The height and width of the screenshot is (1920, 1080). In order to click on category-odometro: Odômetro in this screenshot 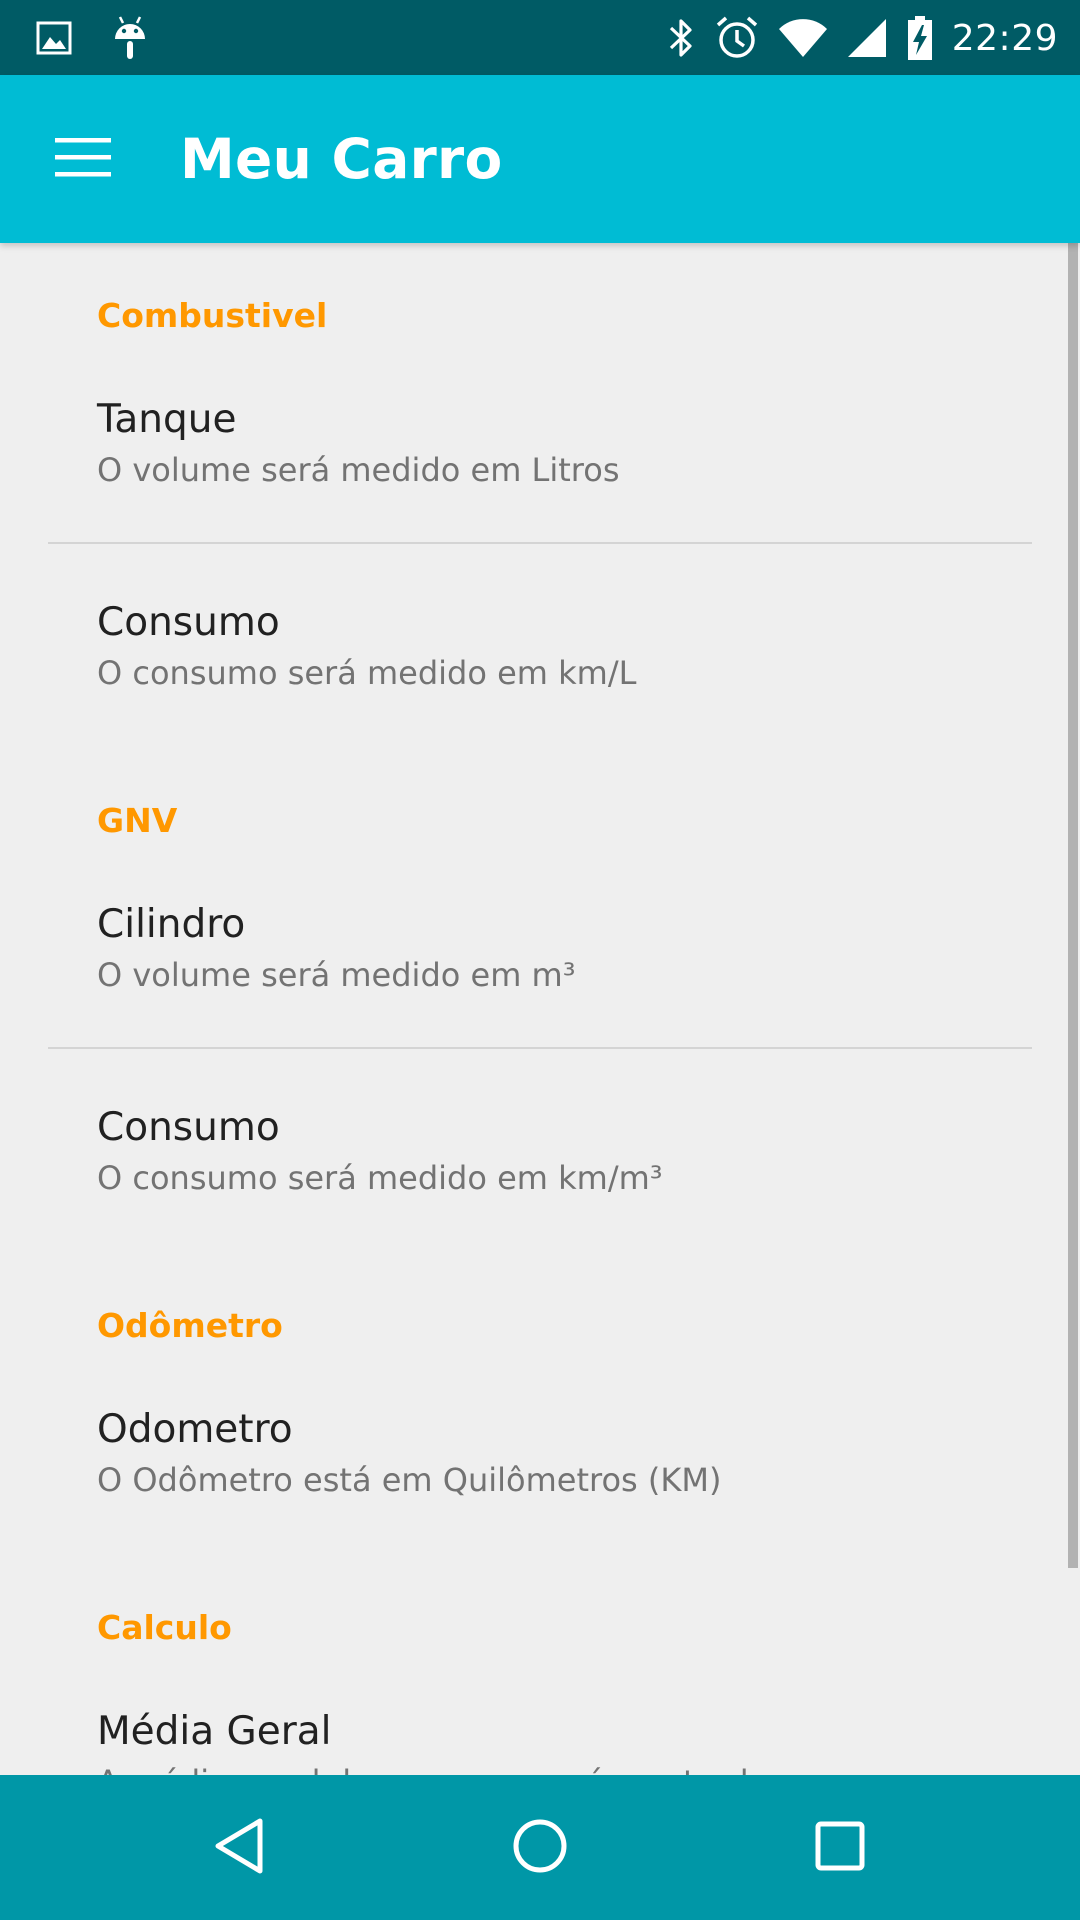, I will do `click(190, 1325)`.